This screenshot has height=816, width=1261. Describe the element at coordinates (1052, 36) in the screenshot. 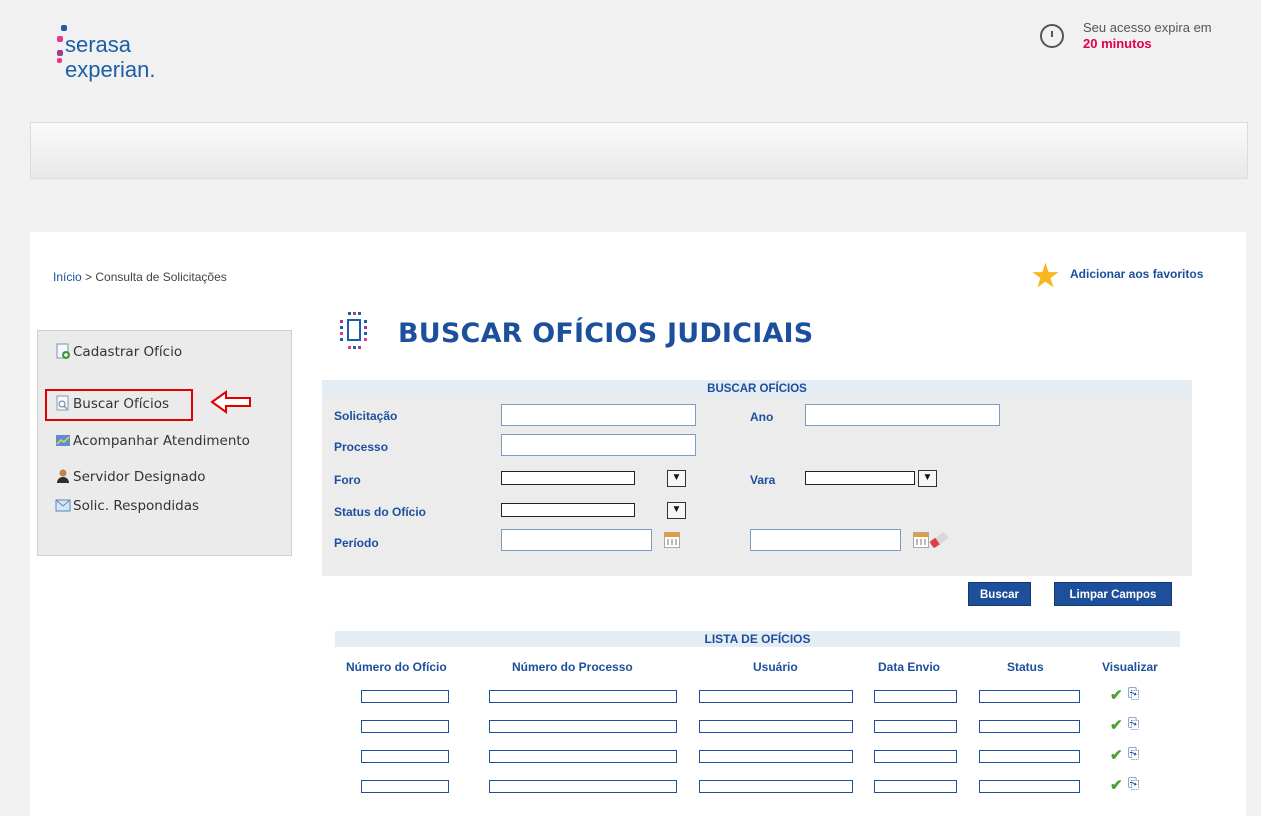

I see `timer-icon` at that location.